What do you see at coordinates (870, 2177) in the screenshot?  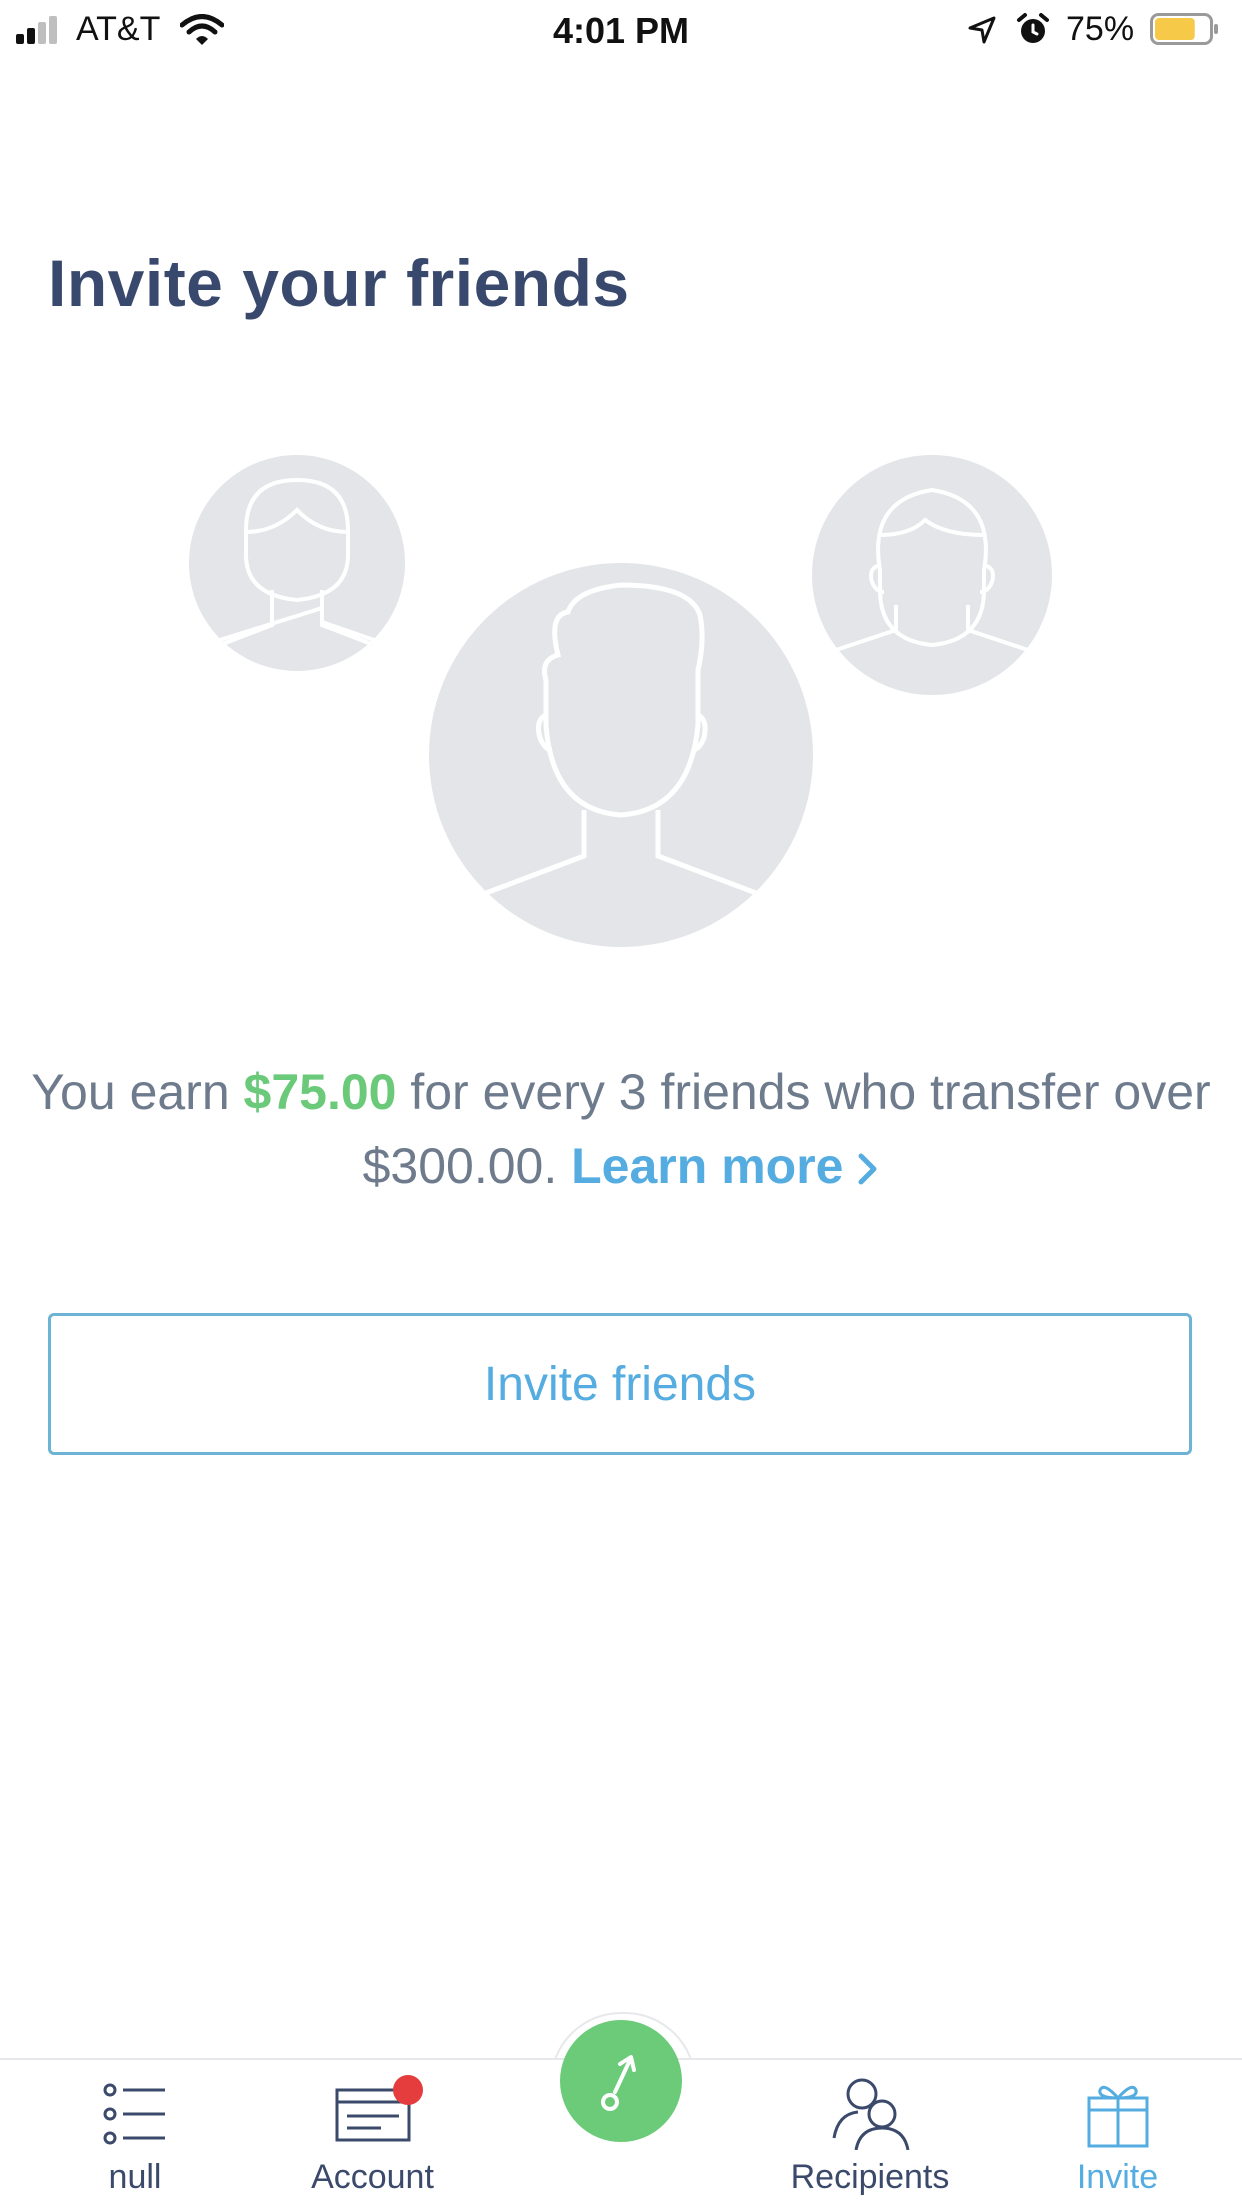 I see `tab-label: Recipients` at bounding box center [870, 2177].